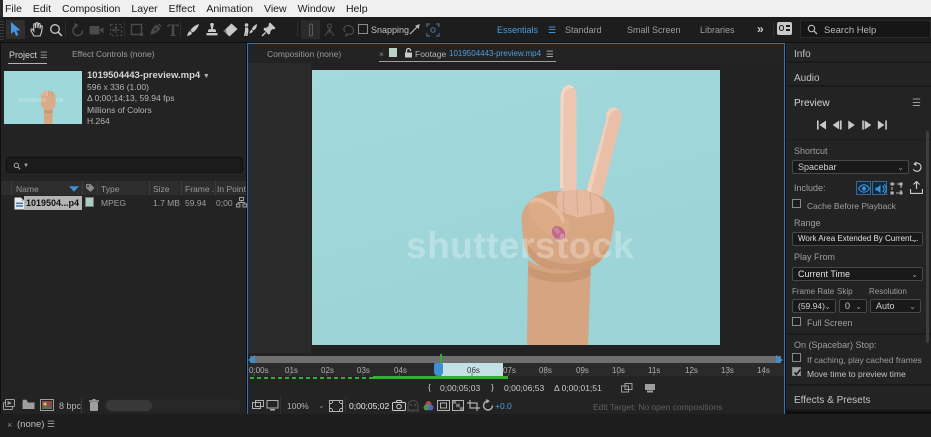 The image size is (931, 437). Describe the element at coordinates (520, 245) in the screenshot. I see `svg-text: shutterstock` at that location.